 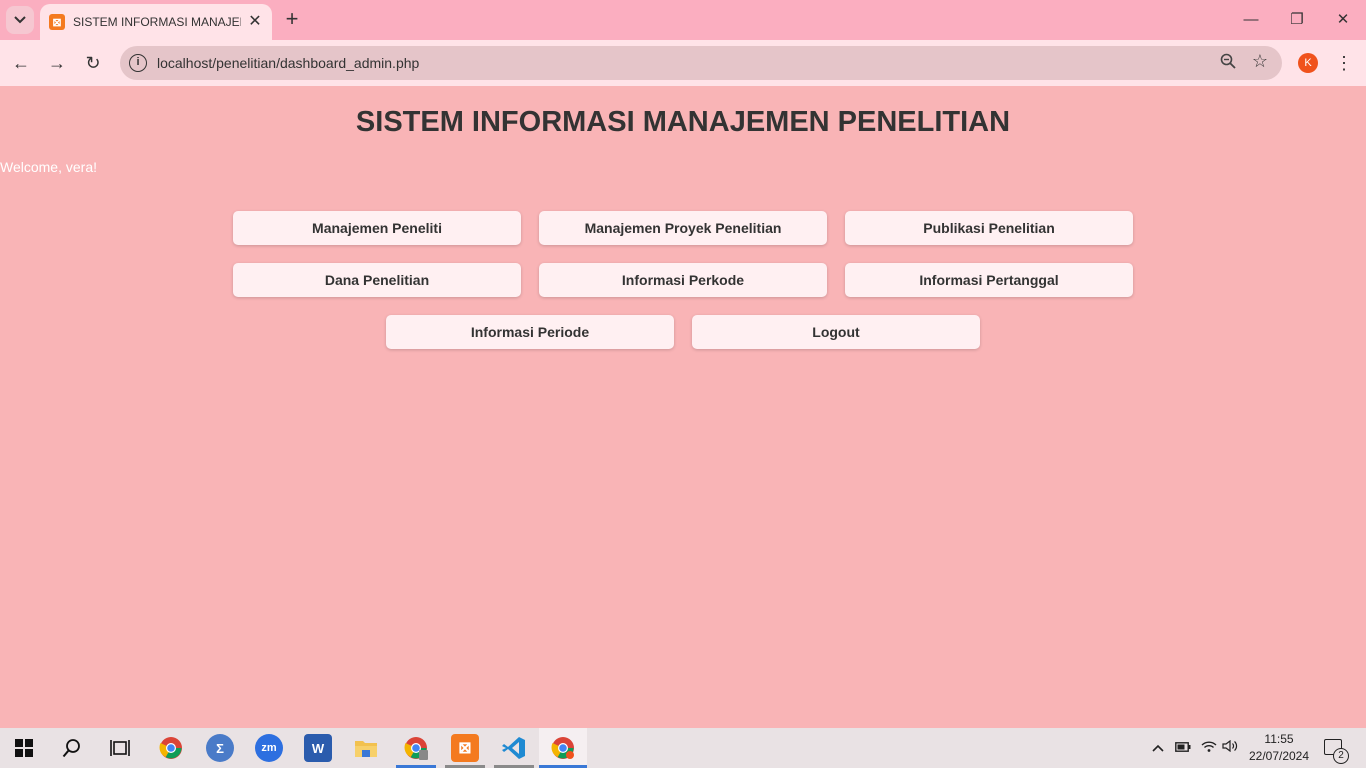 I want to click on battery-icon, so click(x=1183, y=747).